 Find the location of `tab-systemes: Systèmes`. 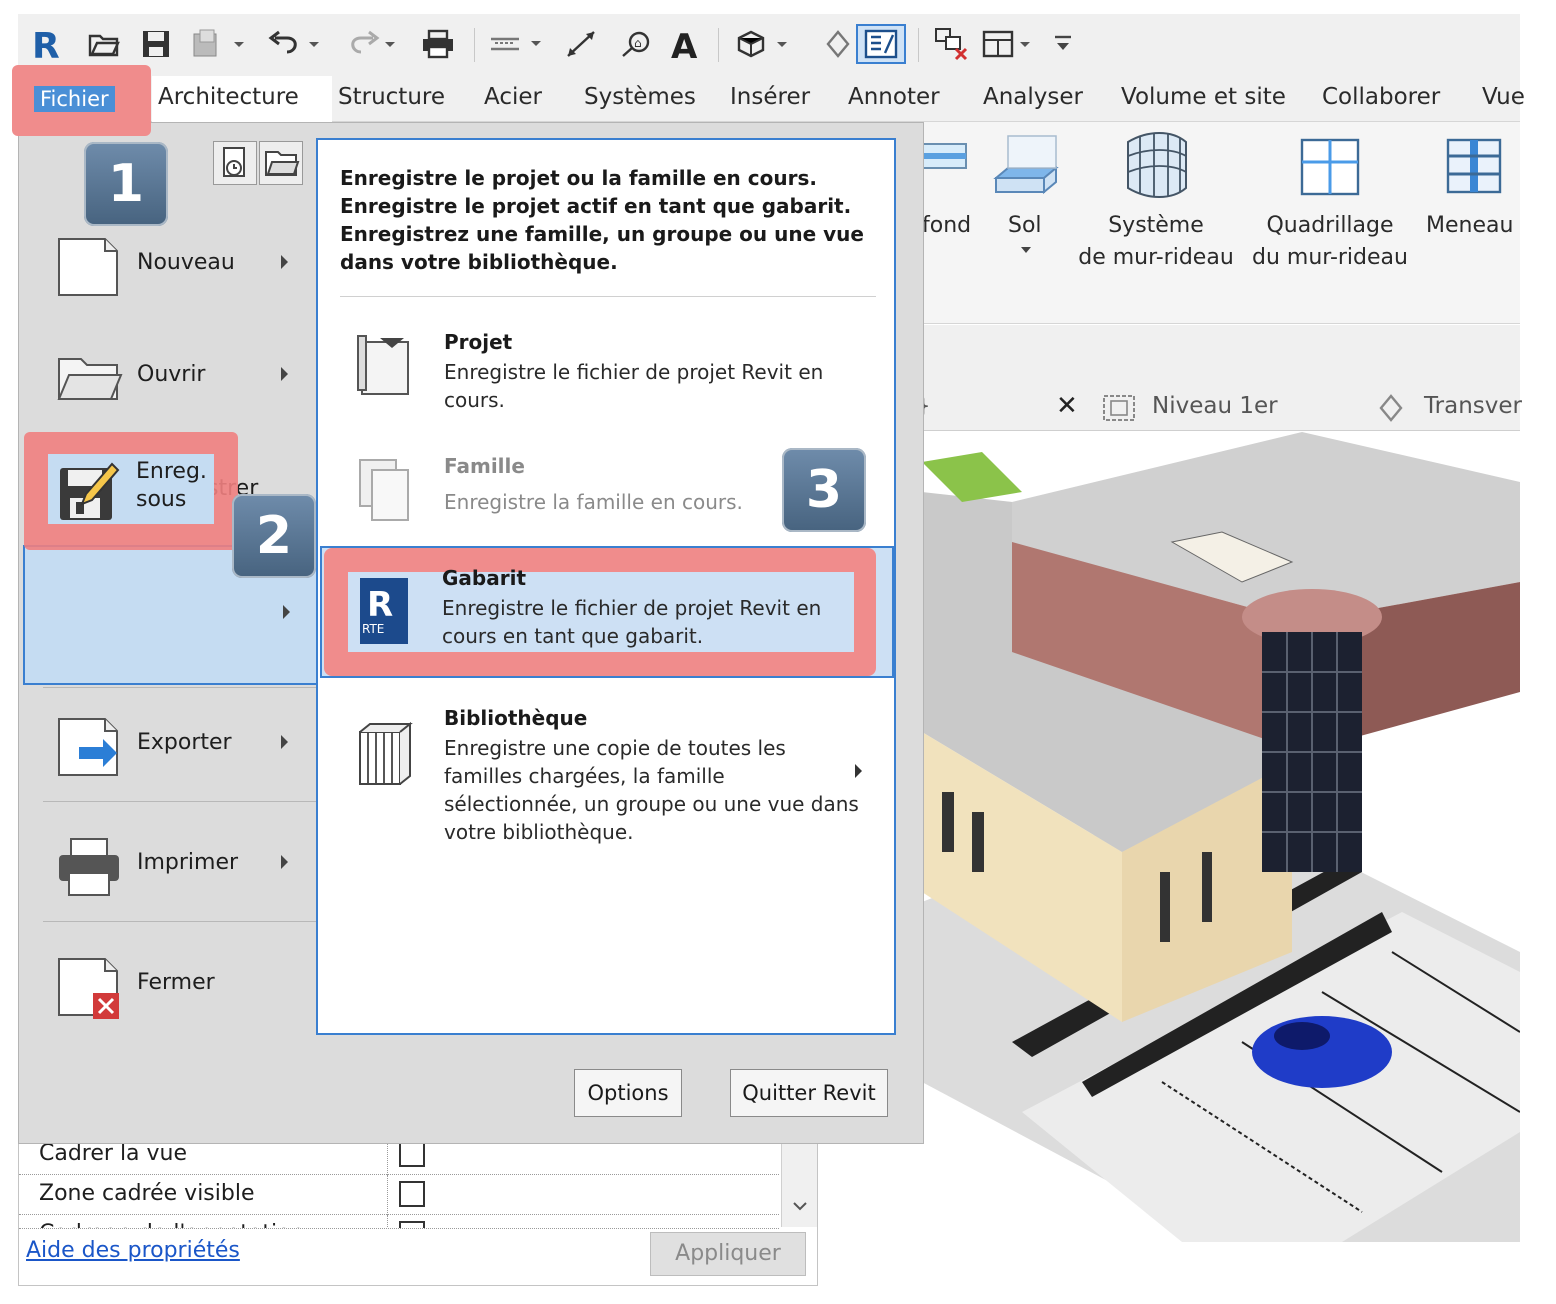

tab-systemes: Systèmes is located at coordinates (640, 97).